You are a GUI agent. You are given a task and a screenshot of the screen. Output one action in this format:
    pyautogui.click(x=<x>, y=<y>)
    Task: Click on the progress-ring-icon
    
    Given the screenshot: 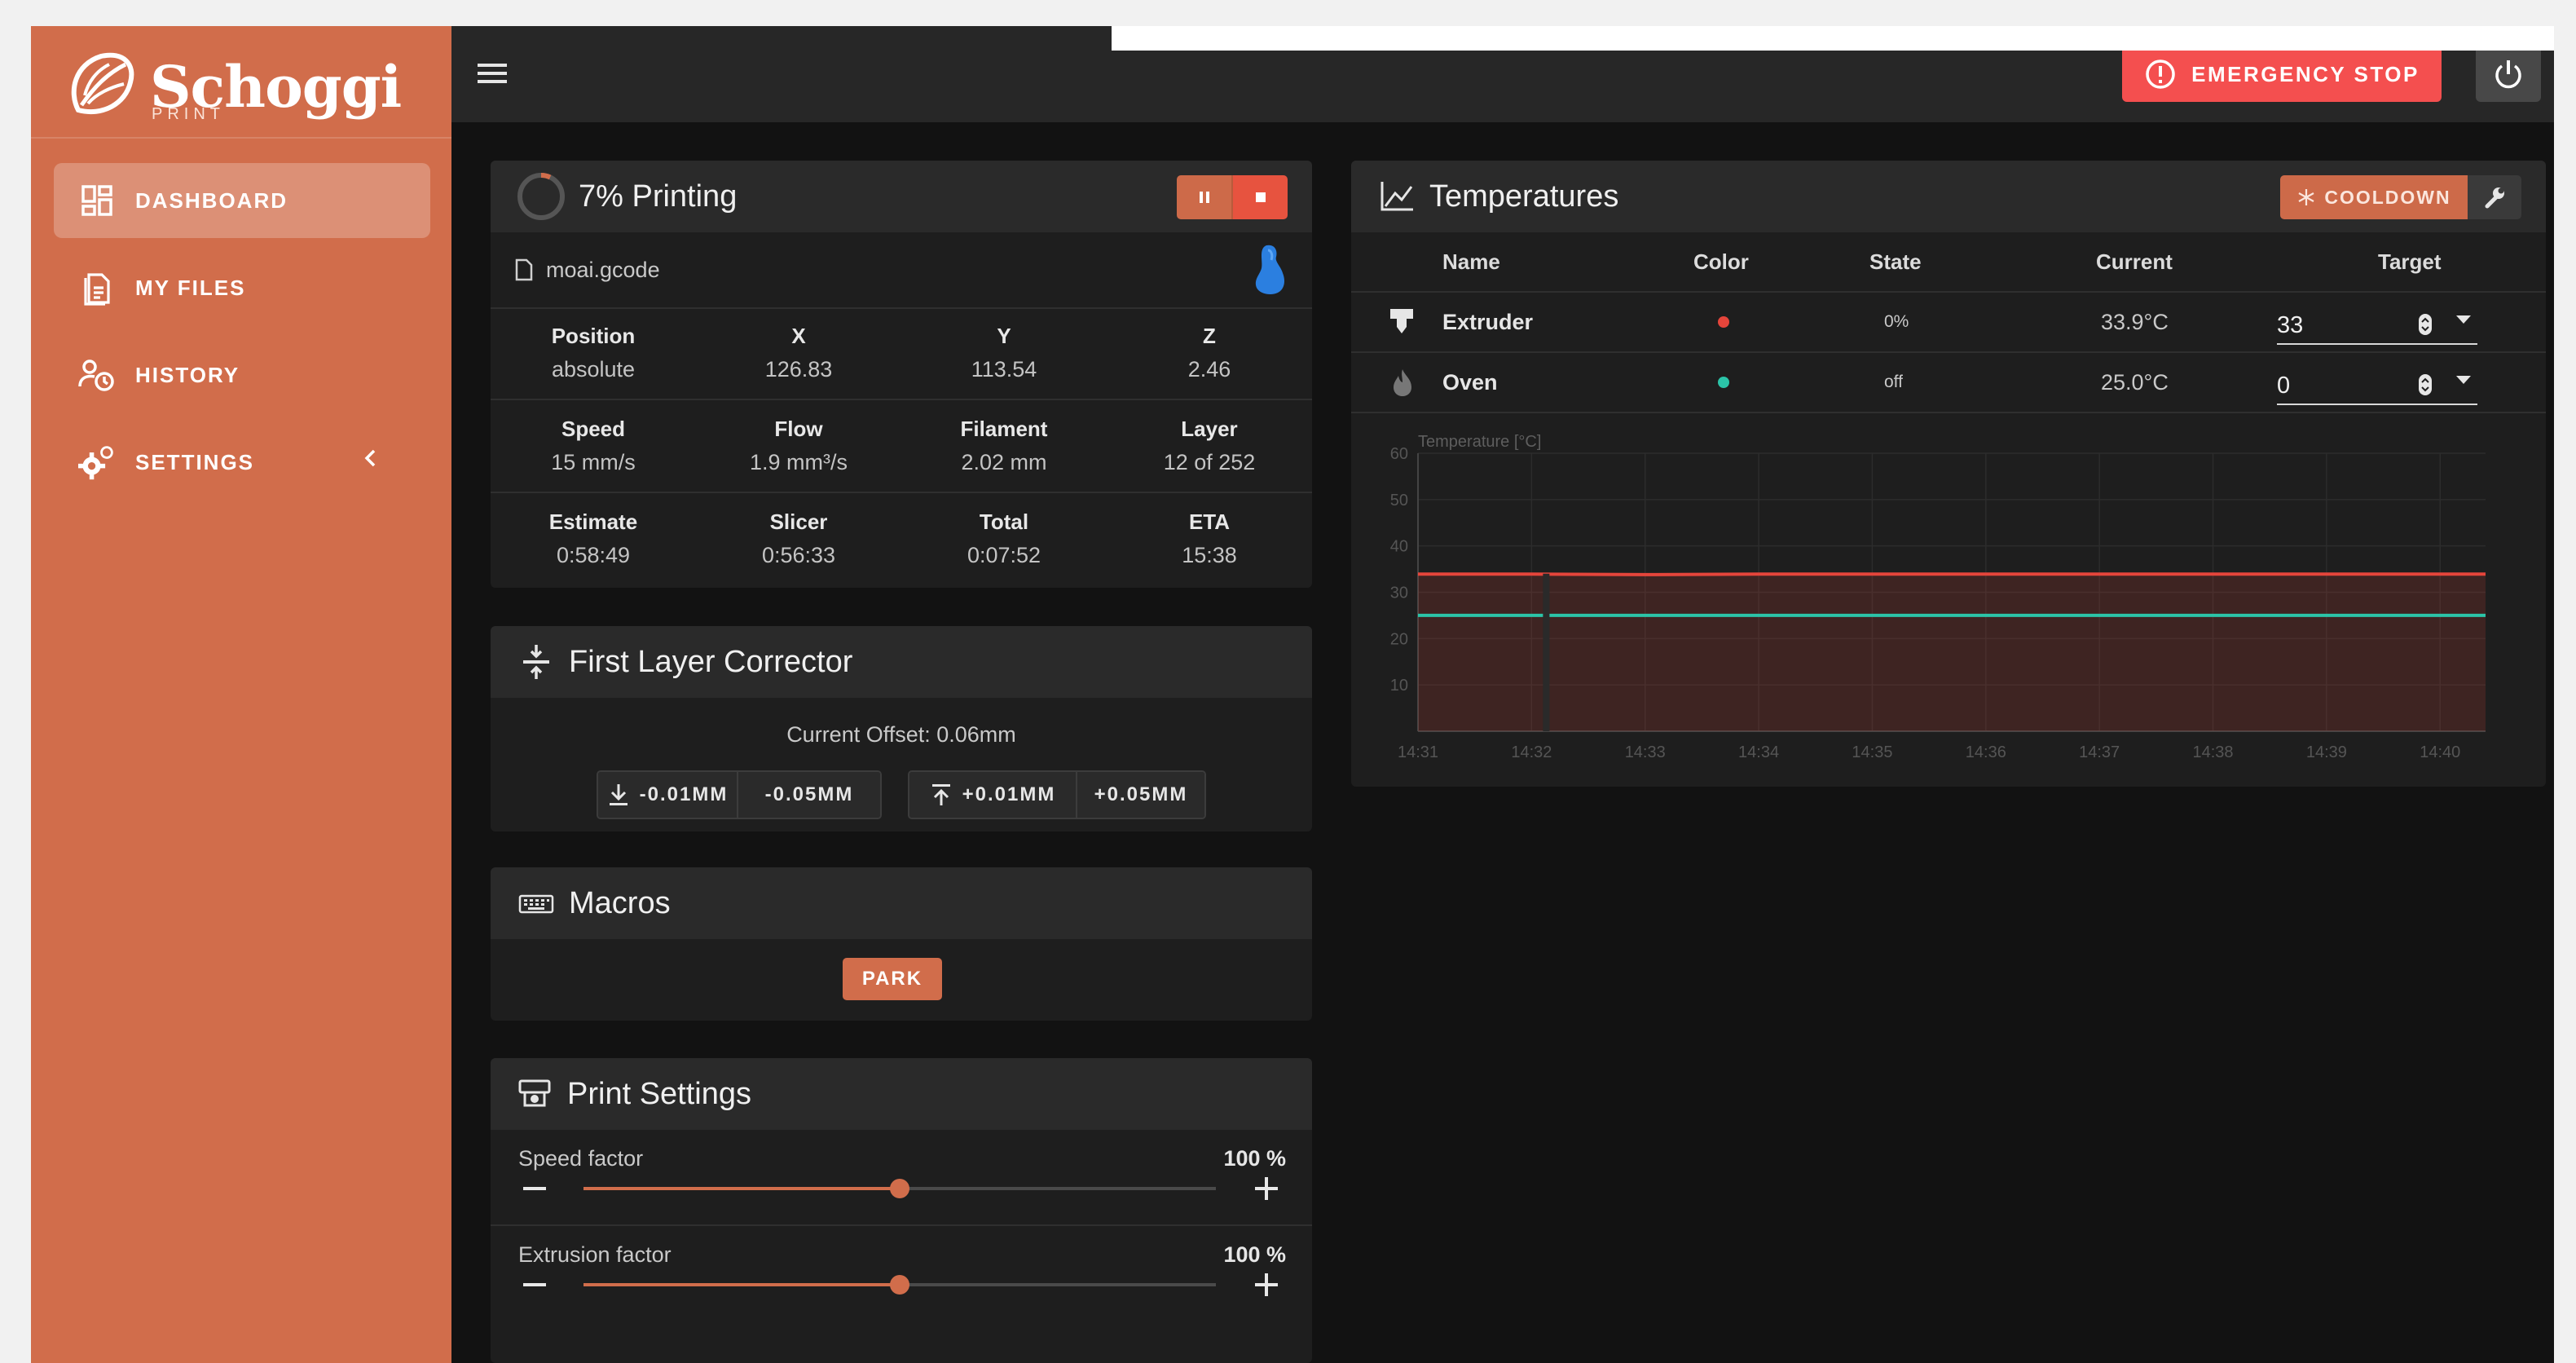 What is the action you would take?
    pyautogui.click(x=541, y=196)
    